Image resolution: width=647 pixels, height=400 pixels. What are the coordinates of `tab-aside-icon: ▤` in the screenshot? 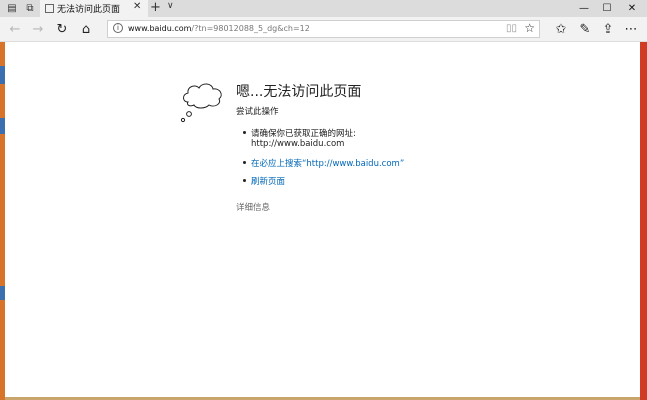 It's located at (12, 8).